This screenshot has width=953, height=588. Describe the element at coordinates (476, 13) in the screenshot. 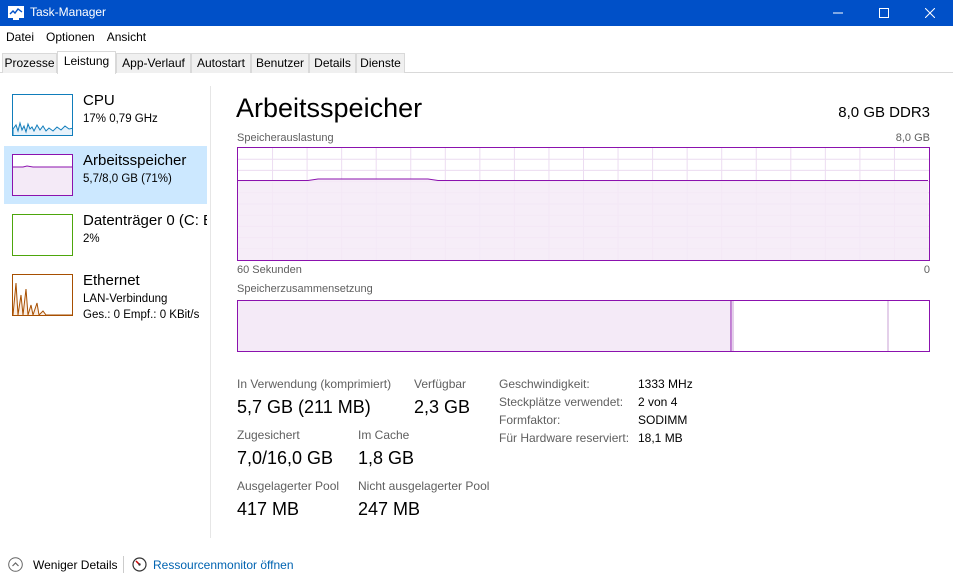

I see `title-bar: Task-Manager` at that location.